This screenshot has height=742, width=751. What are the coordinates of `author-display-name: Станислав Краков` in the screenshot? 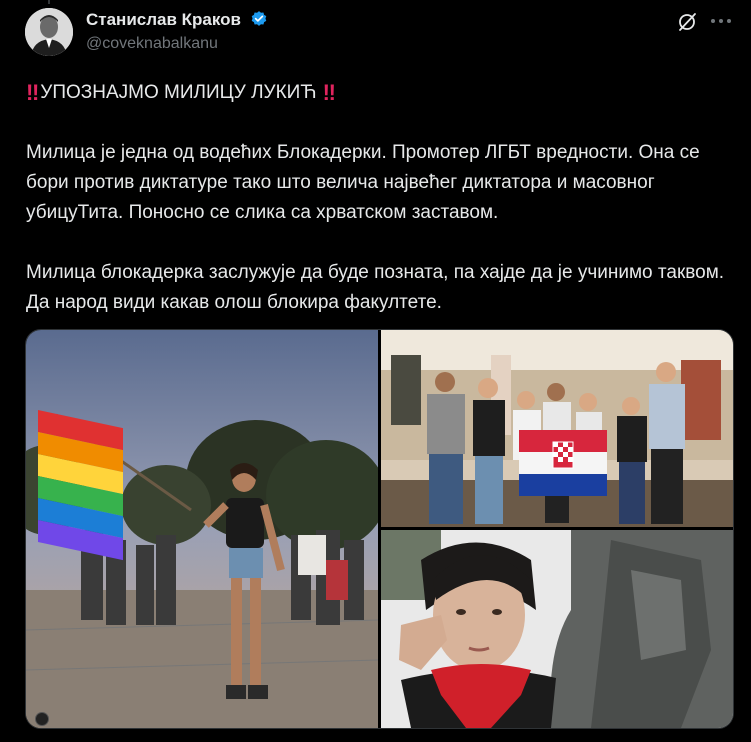 It's located at (163, 19).